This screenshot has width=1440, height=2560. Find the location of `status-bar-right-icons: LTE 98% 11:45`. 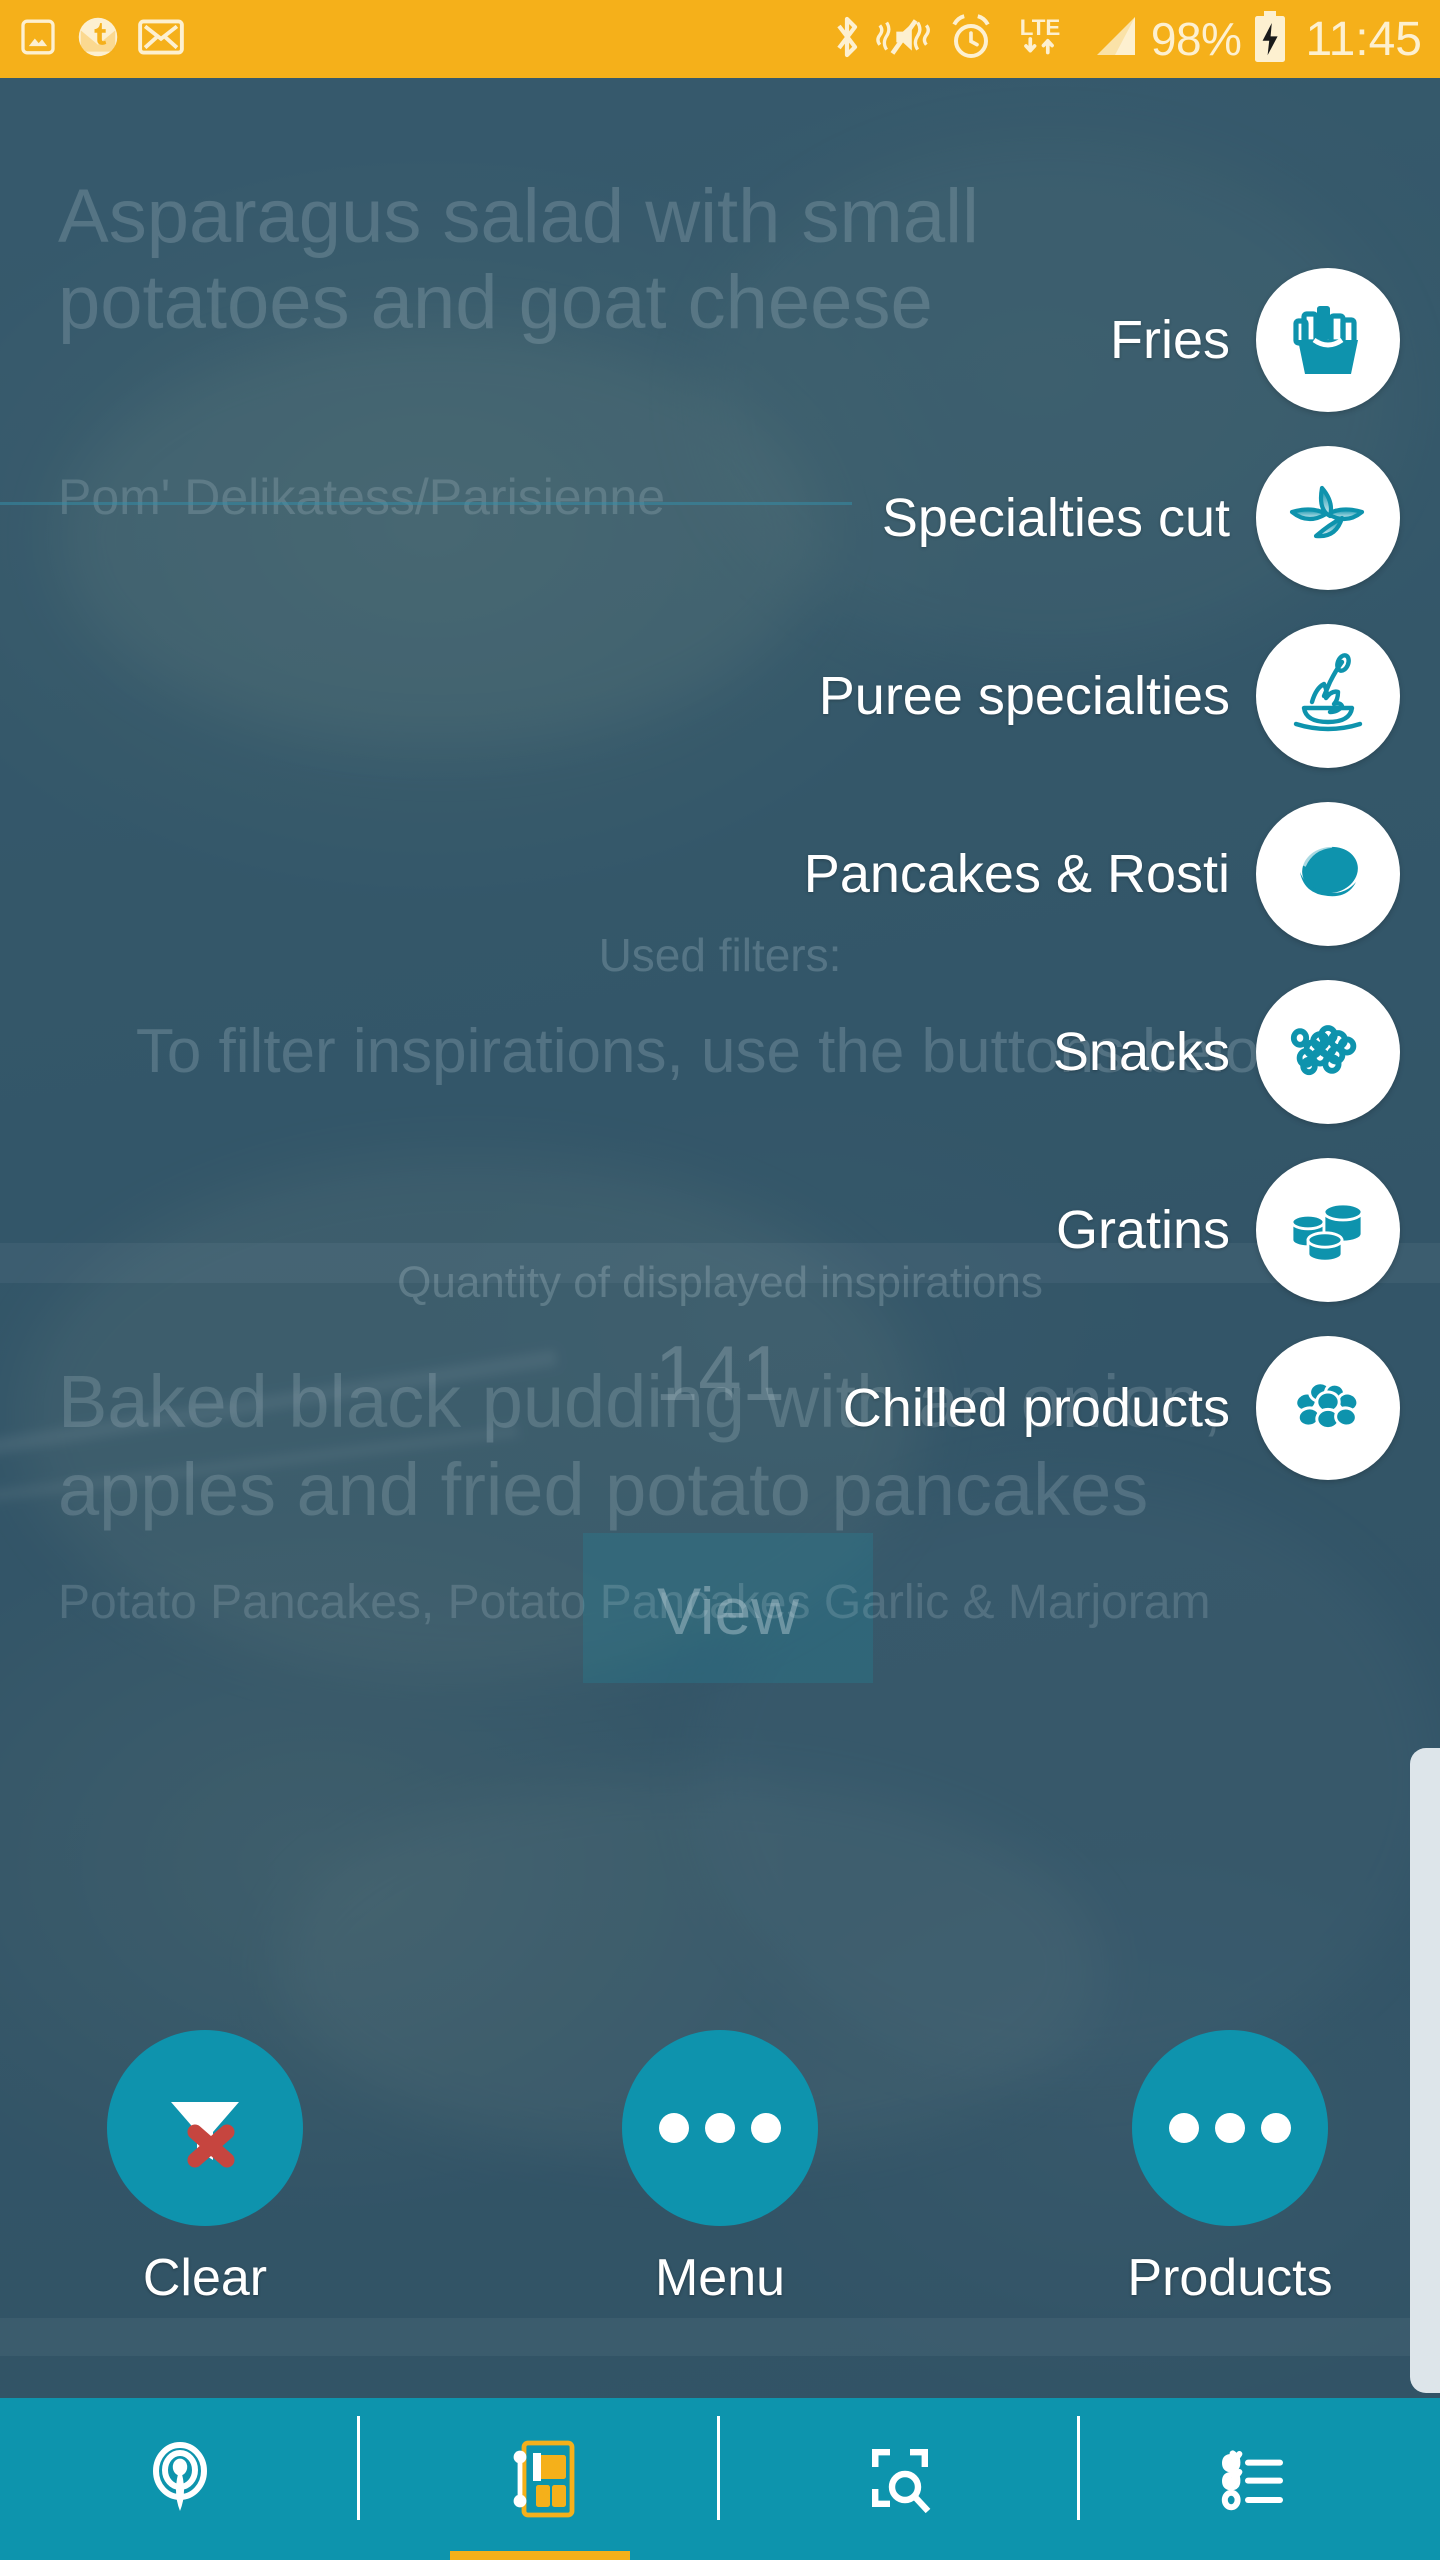

status-bar-right-icons: LTE 98% 11:45 is located at coordinates (1126, 39).